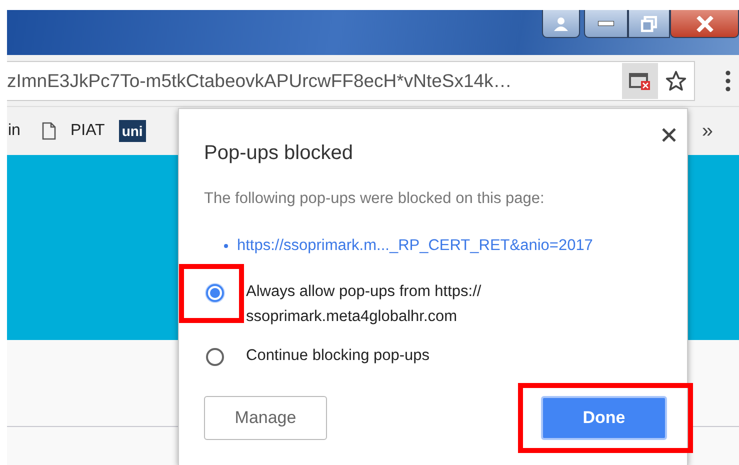  Describe the element at coordinates (728, 81) in the screenshot. I see `menu-icon` at that location.